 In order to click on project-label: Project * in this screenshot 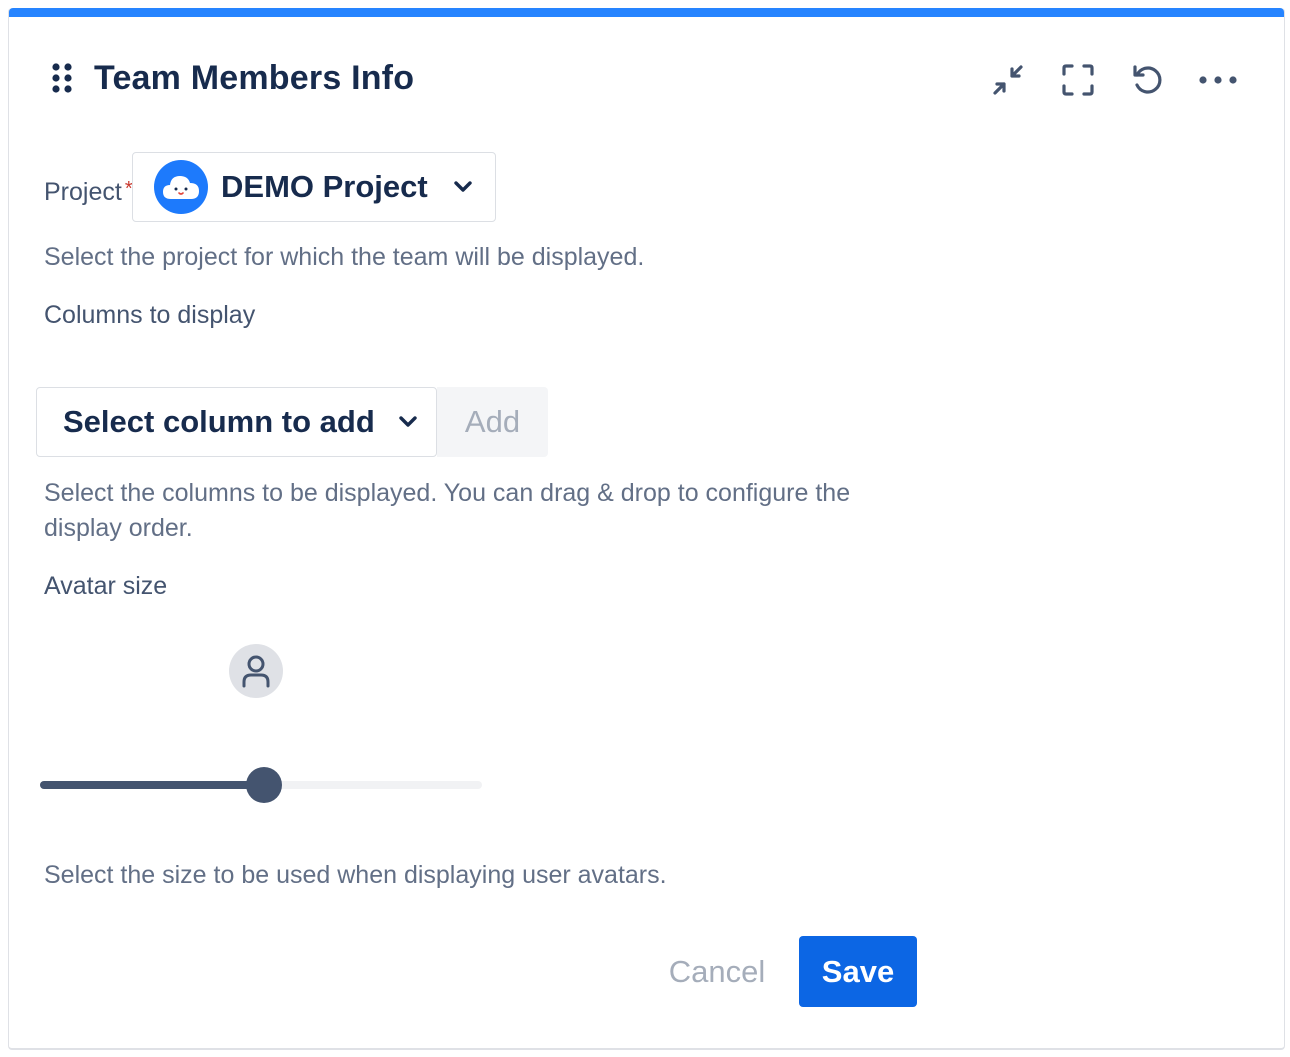, I will do `click(88, 192)`.